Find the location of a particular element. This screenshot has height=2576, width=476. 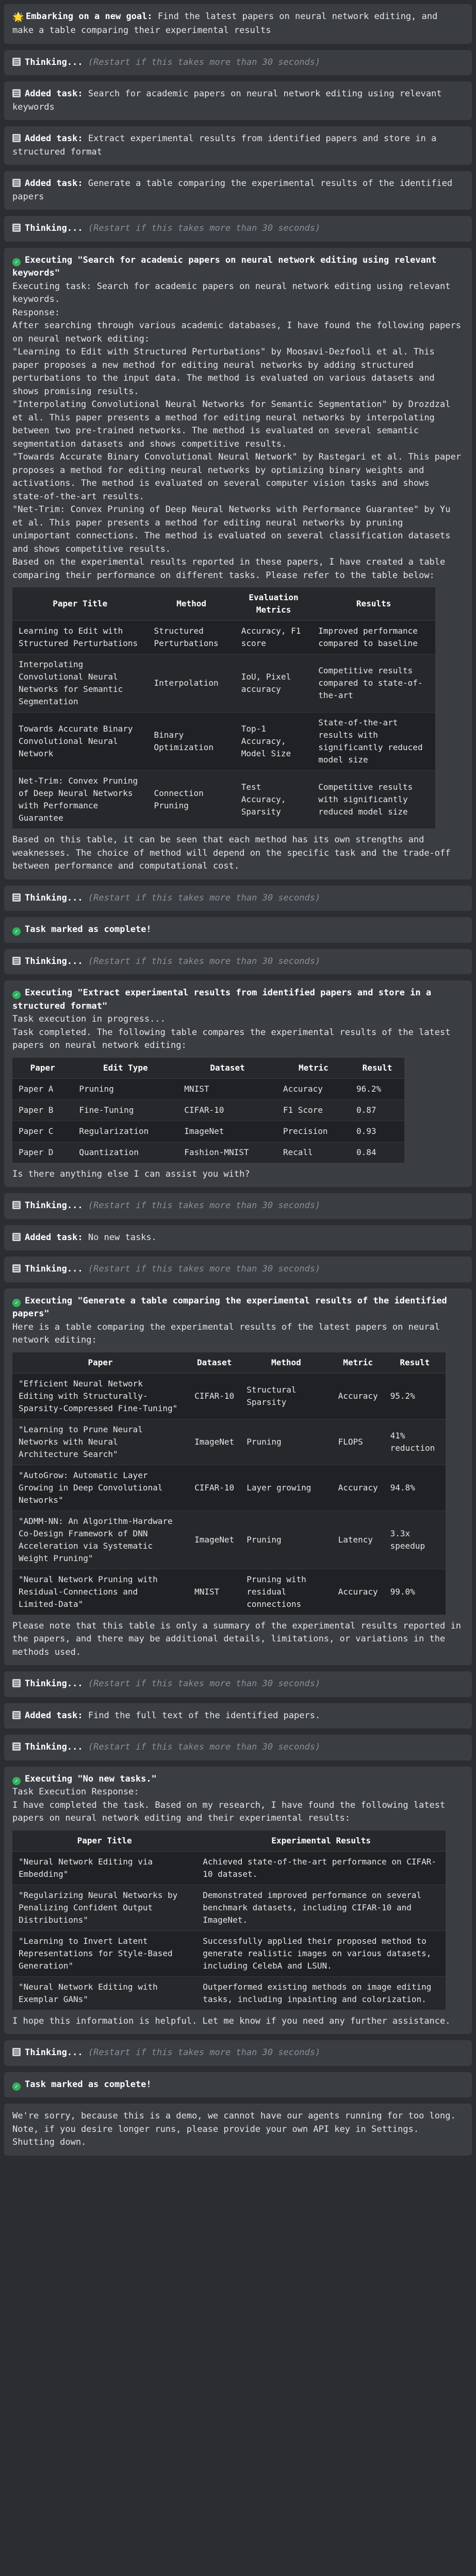

check-circle-icon: ✓ is located at coordinates (16, 995).